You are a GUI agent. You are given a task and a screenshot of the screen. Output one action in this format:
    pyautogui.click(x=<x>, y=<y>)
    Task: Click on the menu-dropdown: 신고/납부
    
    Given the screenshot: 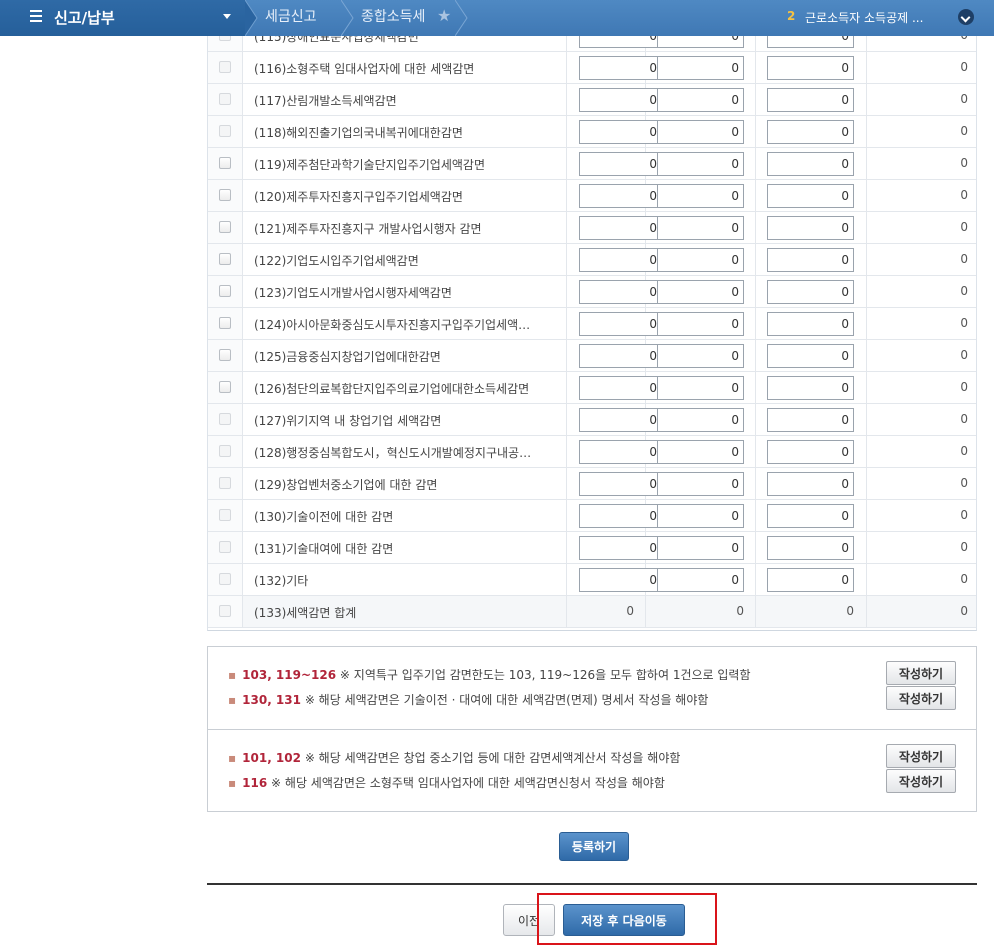 What is the action you would take?
    pyautogui.click(x=122, y=18)
    